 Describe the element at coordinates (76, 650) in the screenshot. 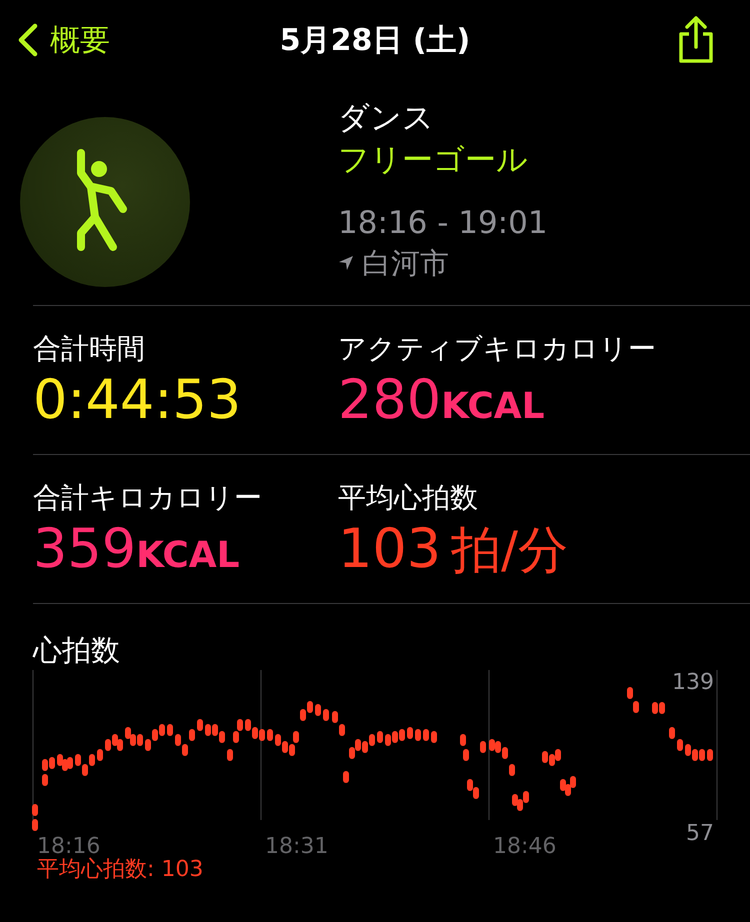

I see `chart-title: 心拍数` at that location.